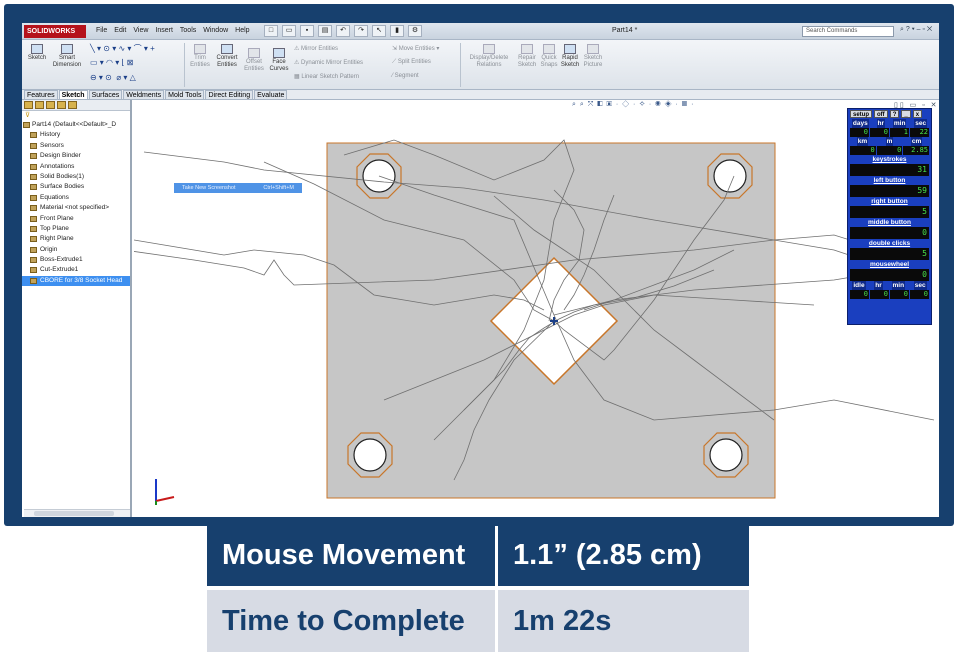 Image resolution: width=960 pixels, height=659 pixels. I want to click on feature-tree-item: Top Plane, so click(76, 229).